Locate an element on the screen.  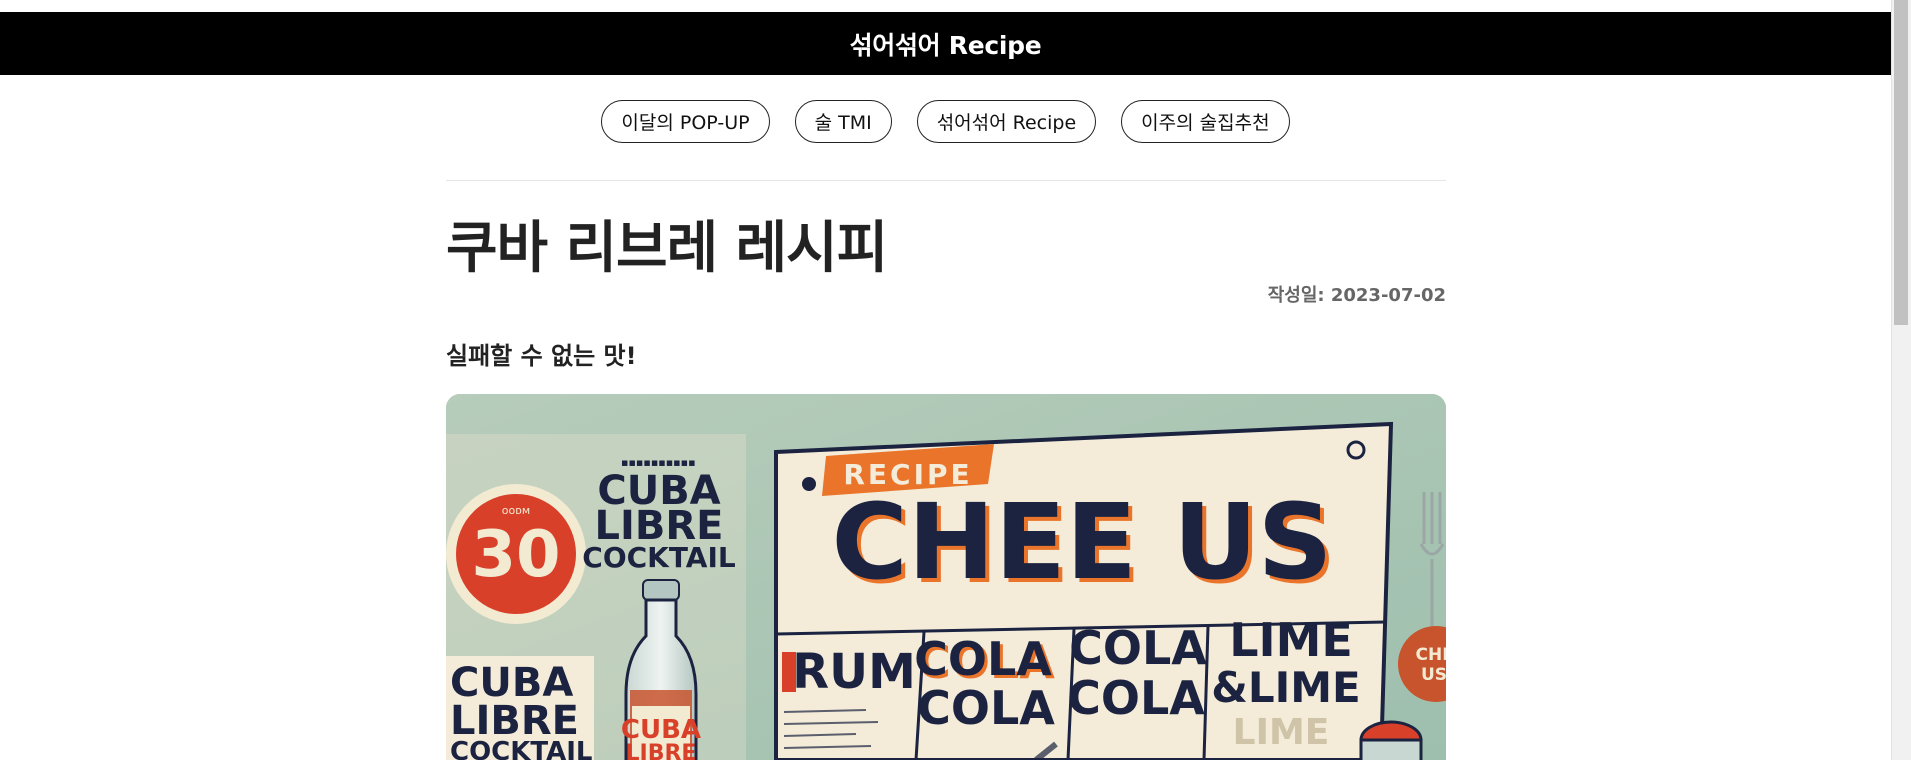
svg-text: LIBRE is located at coordinates (661, 750).